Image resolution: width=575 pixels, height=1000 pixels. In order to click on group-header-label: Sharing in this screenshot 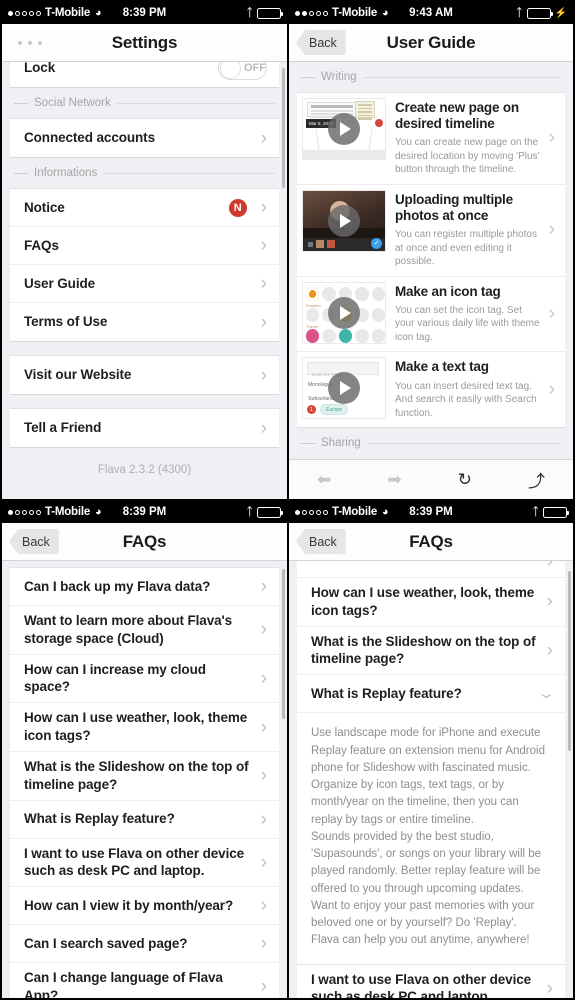, I will do `click(341, 443)`.